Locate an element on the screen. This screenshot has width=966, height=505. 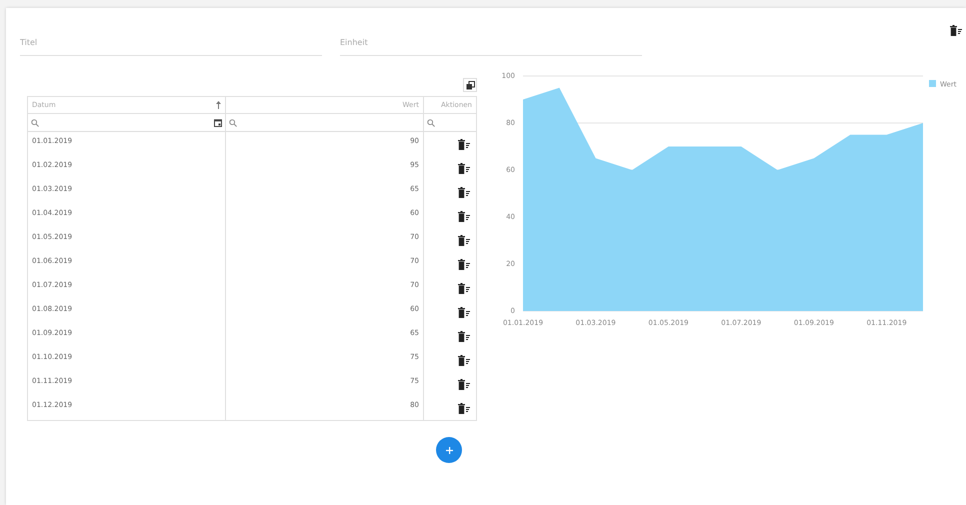
plus-icon is located at coordinates (449, 450).